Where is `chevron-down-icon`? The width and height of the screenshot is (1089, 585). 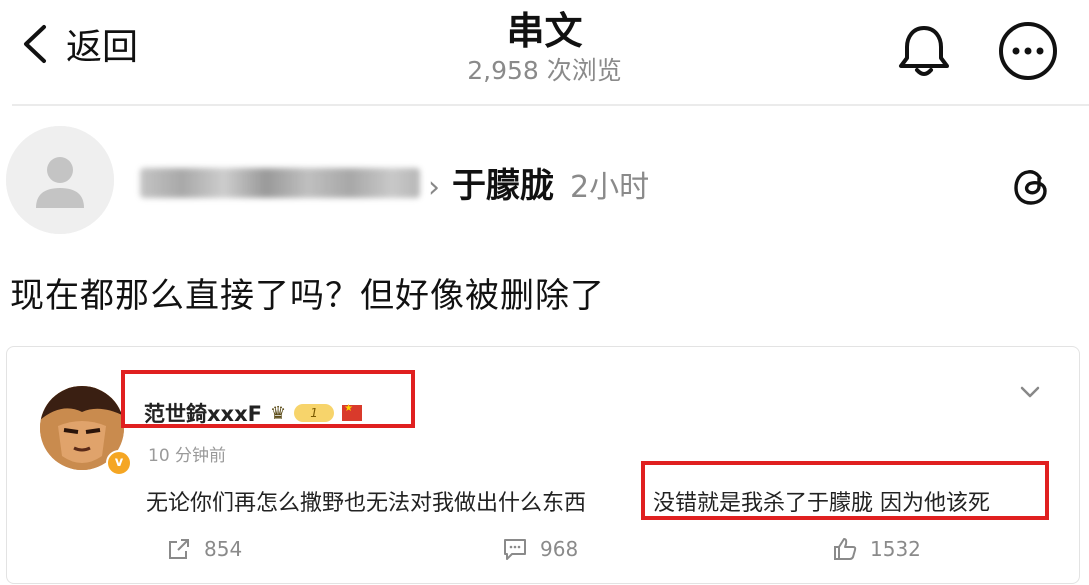 chevron-down-icon is located at coordinates (1030, 392).